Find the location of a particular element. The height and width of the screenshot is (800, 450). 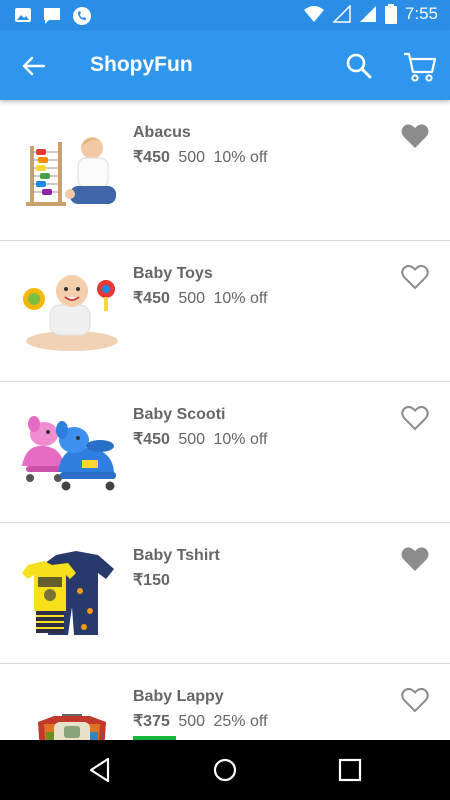

product-name: Baby Lappy is located at coordinates (178, 696).